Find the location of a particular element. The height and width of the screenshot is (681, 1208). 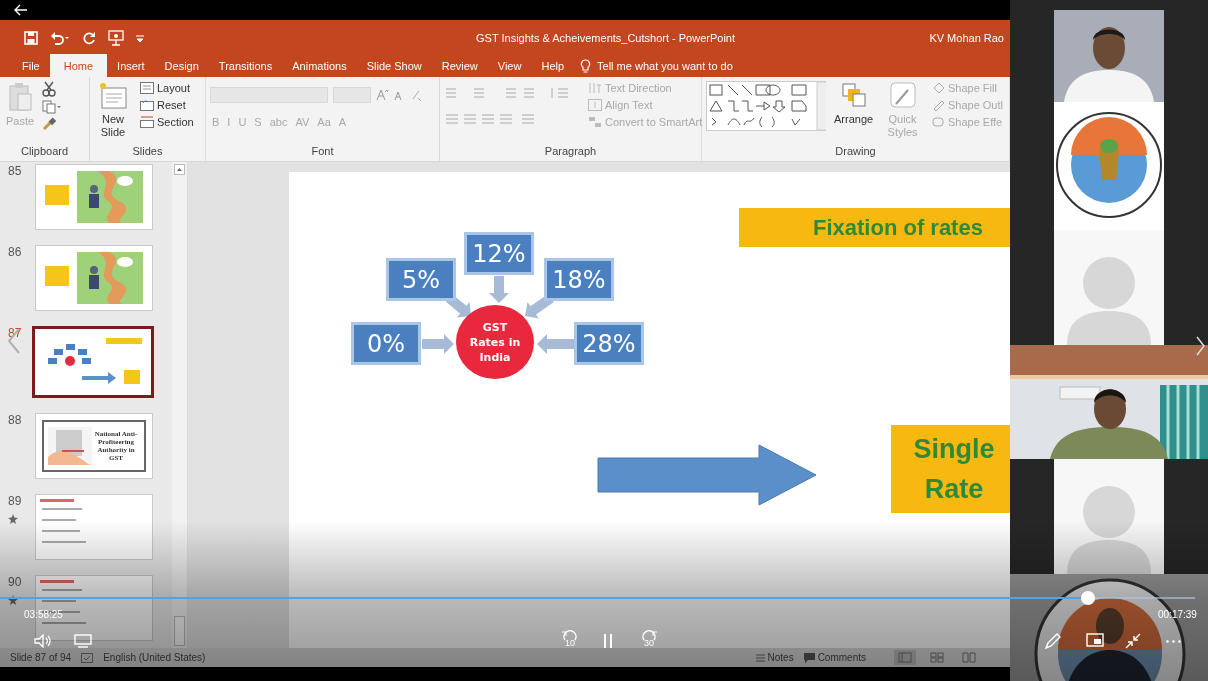

scrollbar is located at coordinates (180, 405).